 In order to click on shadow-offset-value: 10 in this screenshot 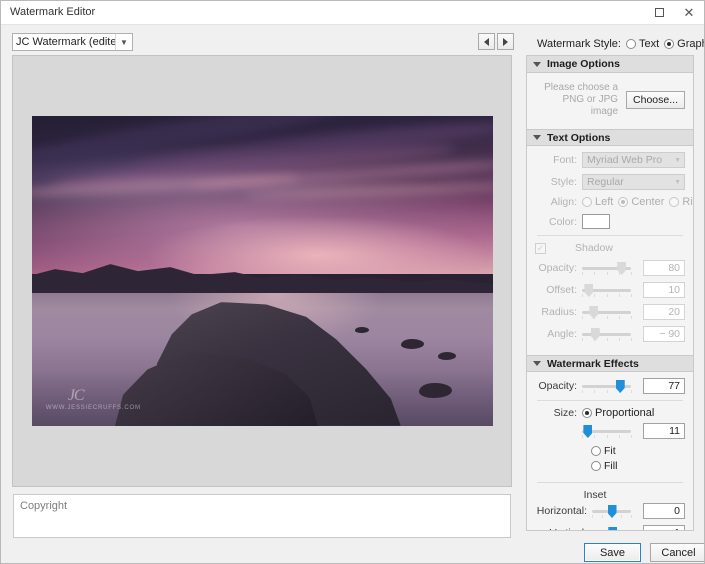, I will do `click(664, 290)`.